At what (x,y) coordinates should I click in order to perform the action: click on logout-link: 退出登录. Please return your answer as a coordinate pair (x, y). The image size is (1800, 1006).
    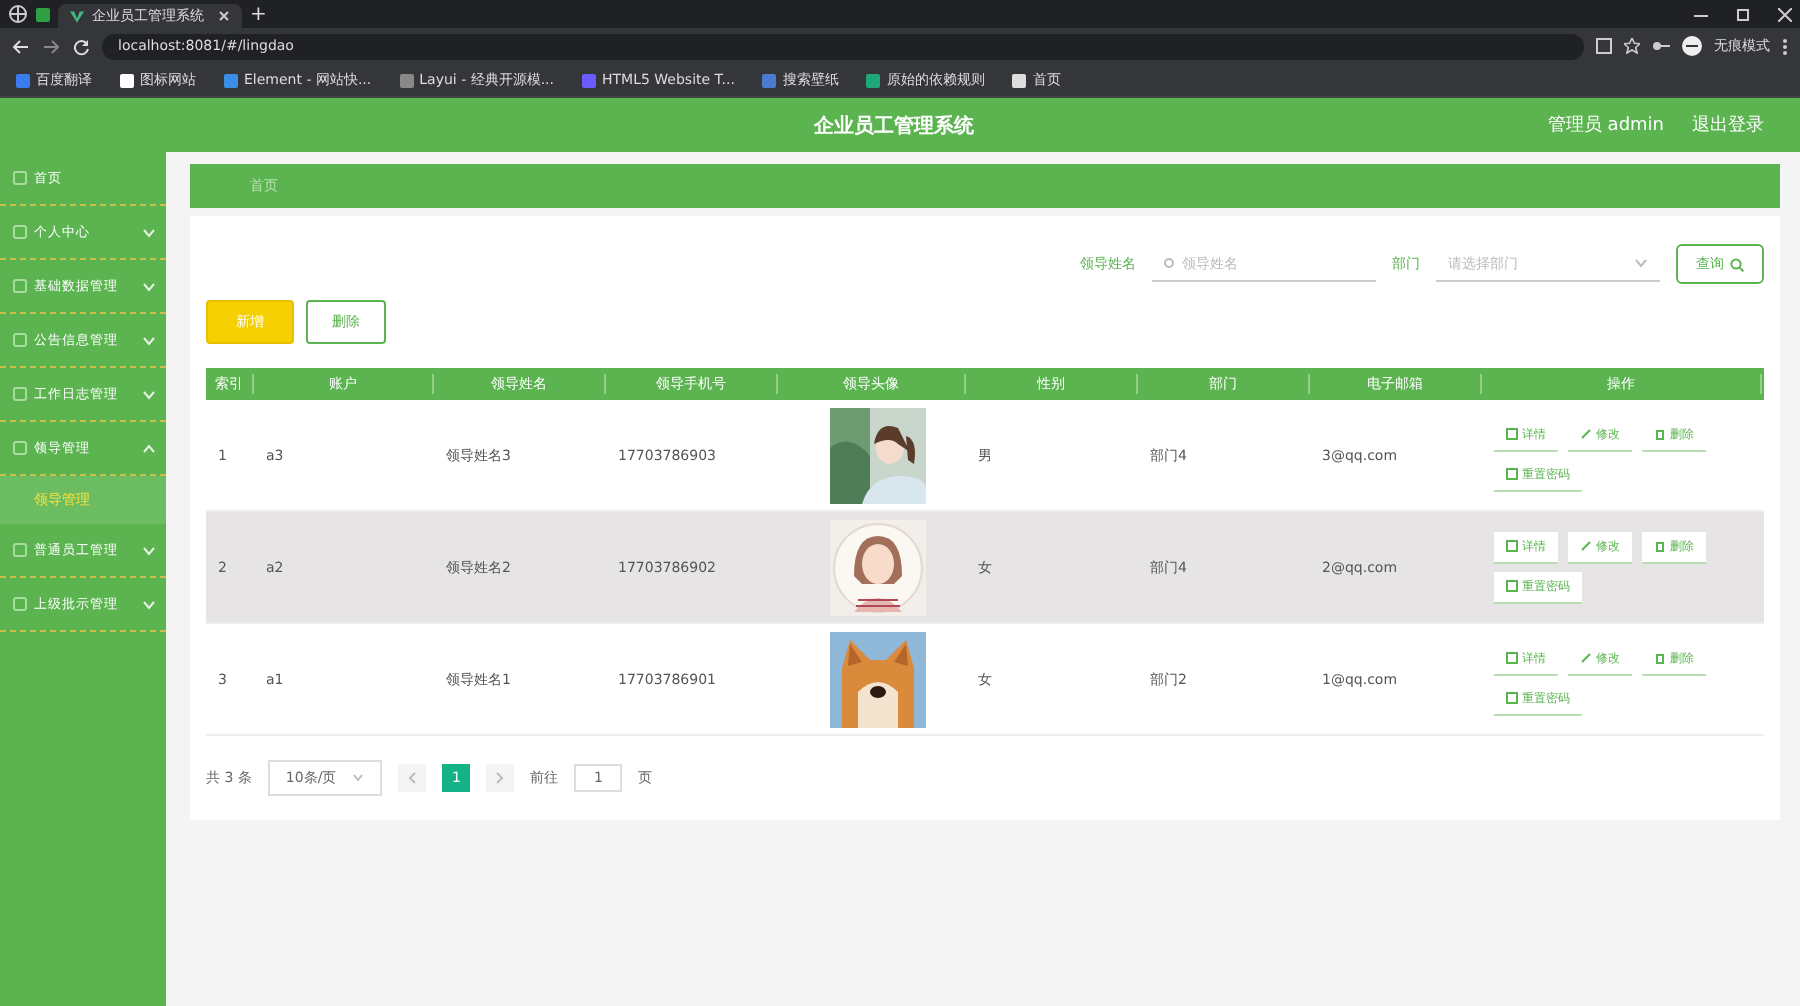
    Looking at the image, I should click on (1728, 125).